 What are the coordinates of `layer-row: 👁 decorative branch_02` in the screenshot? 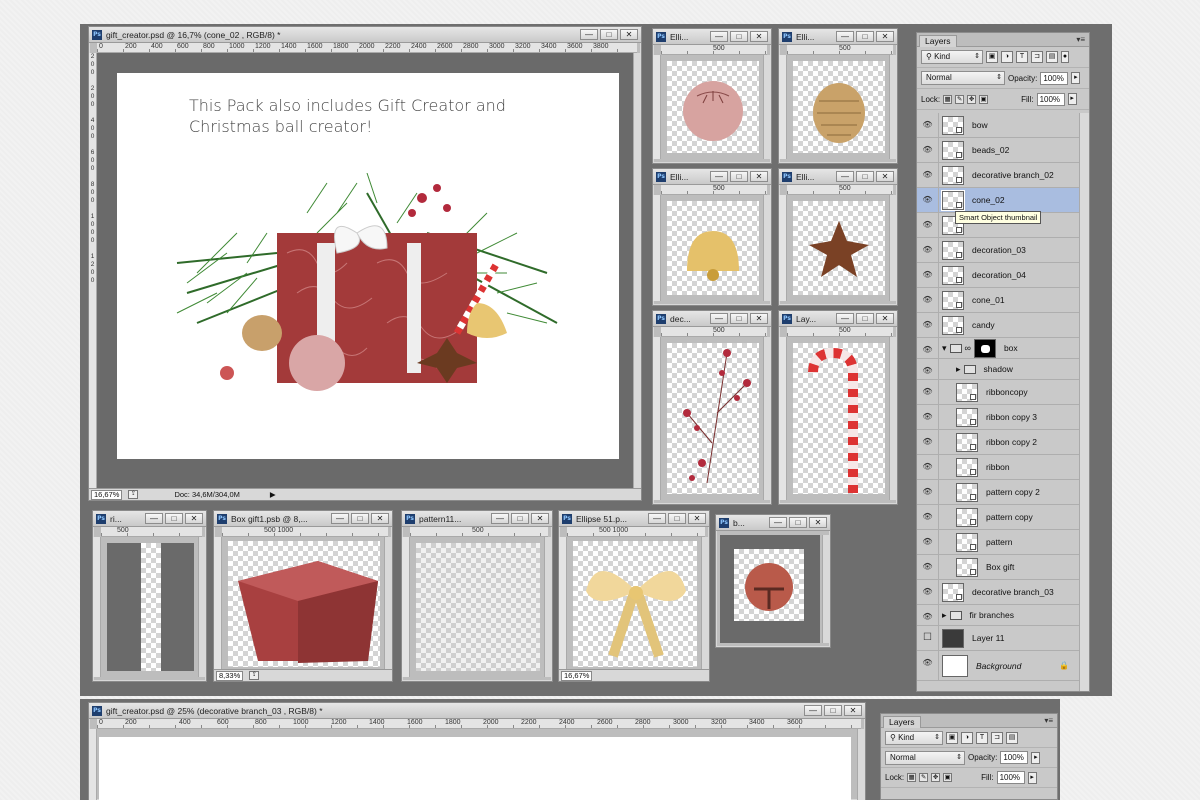 It's located at (998, 175).